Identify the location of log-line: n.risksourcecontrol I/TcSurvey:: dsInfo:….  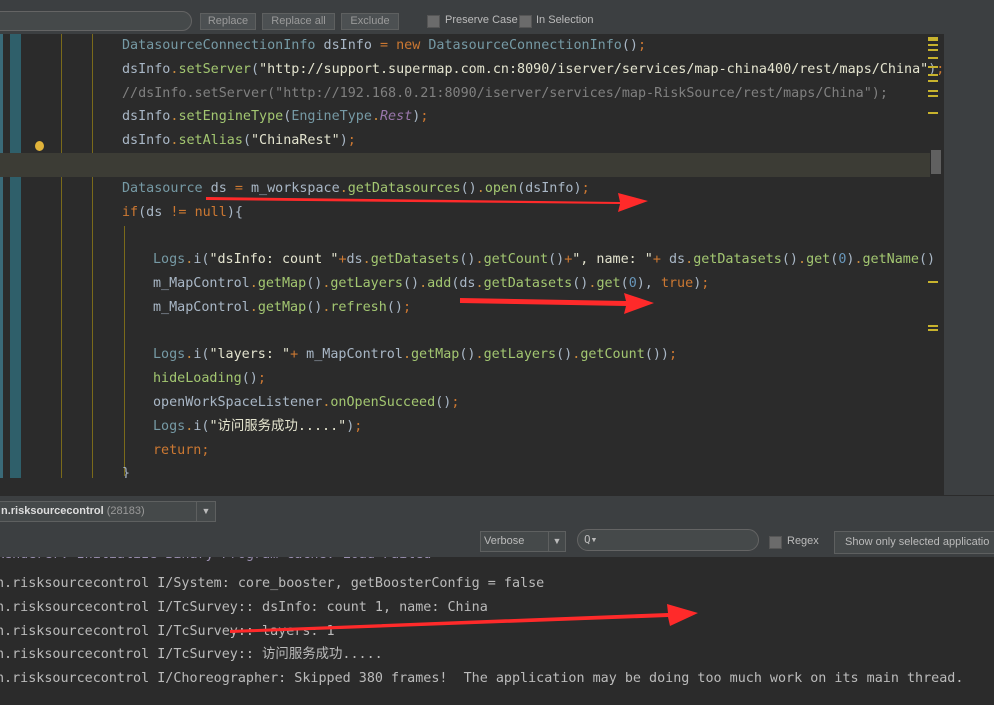
(244, 607).